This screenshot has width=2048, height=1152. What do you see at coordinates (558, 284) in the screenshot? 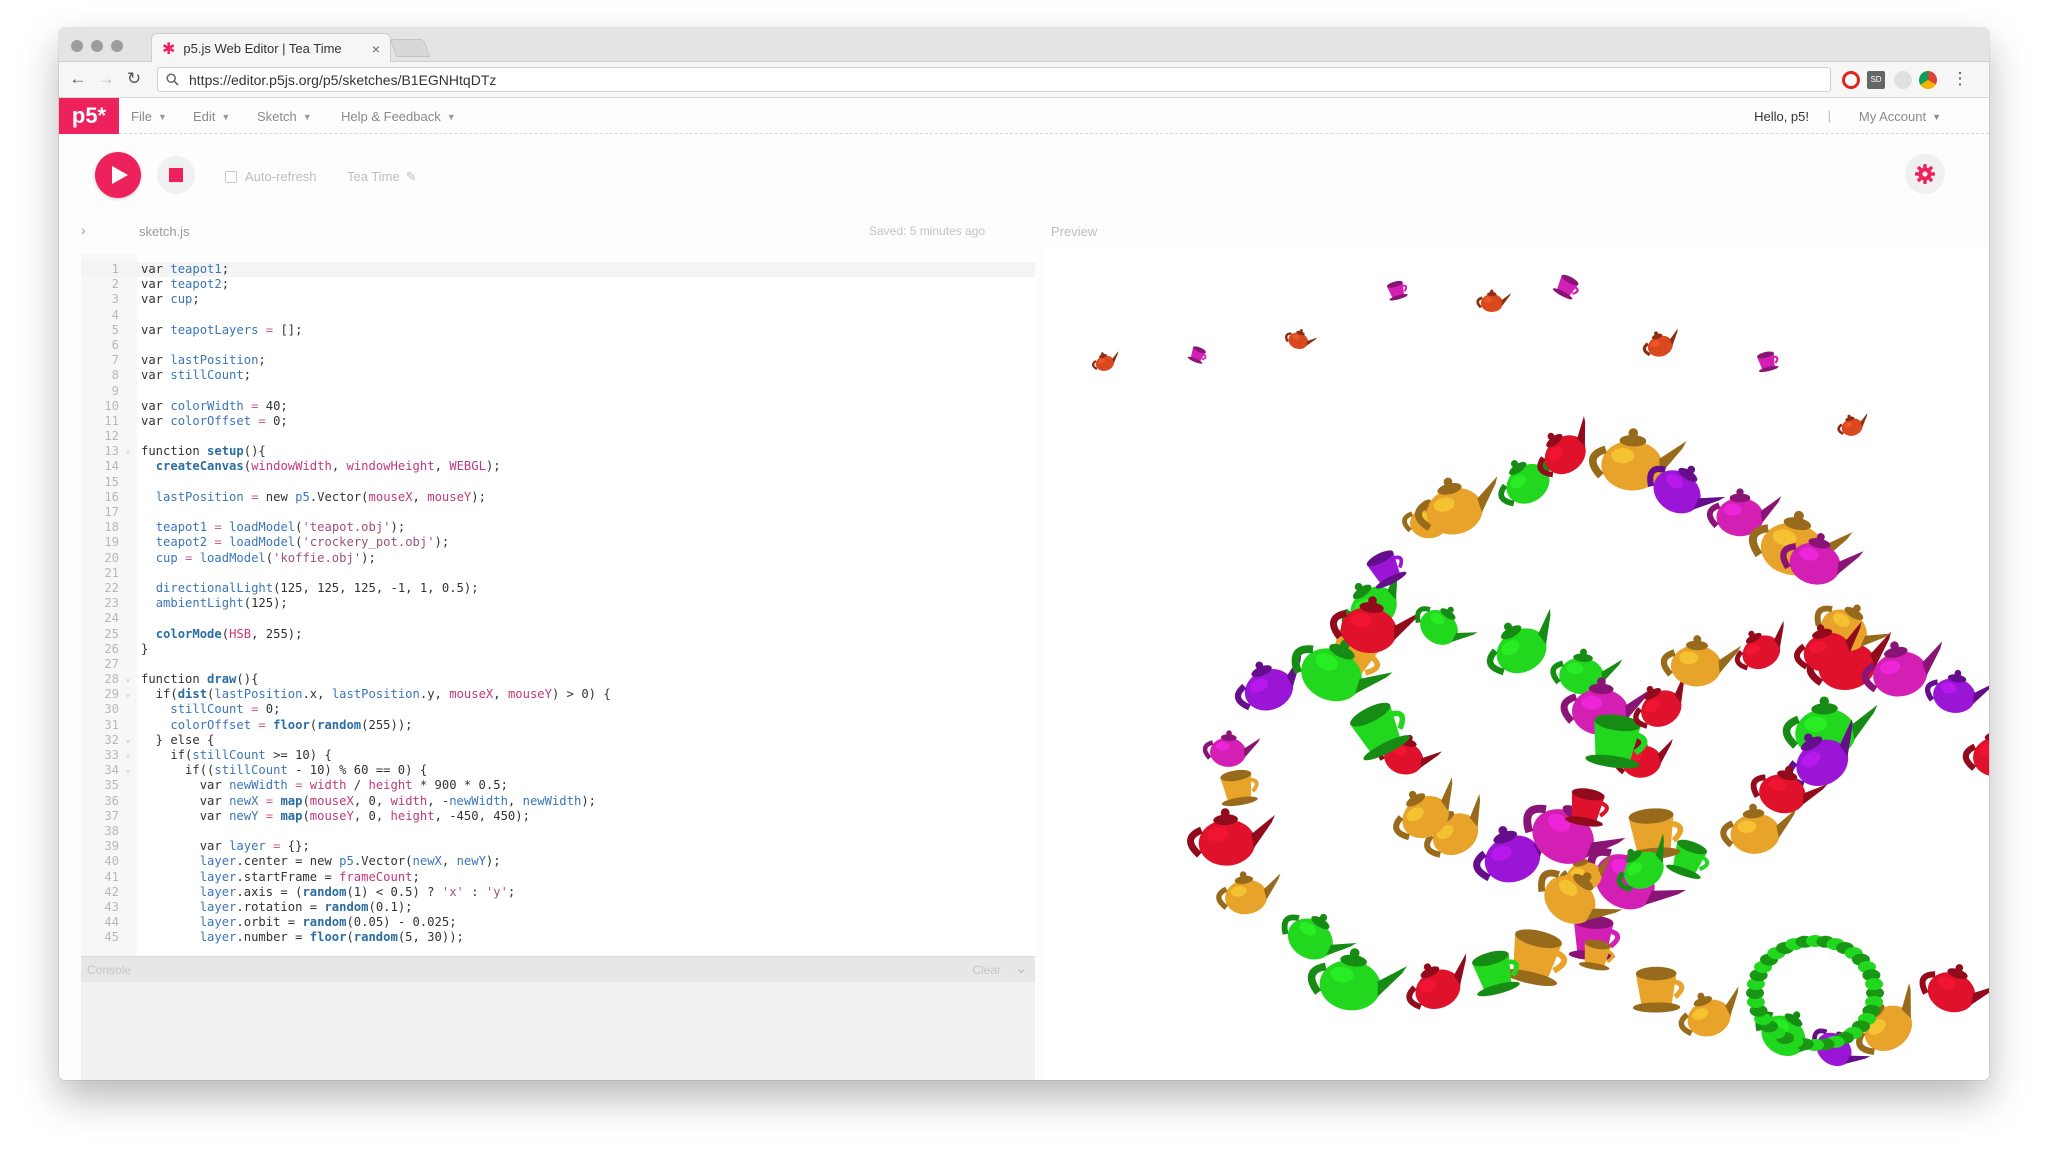
I see `code-line: 2 var teapot2;` at bounding box center [558, 284].